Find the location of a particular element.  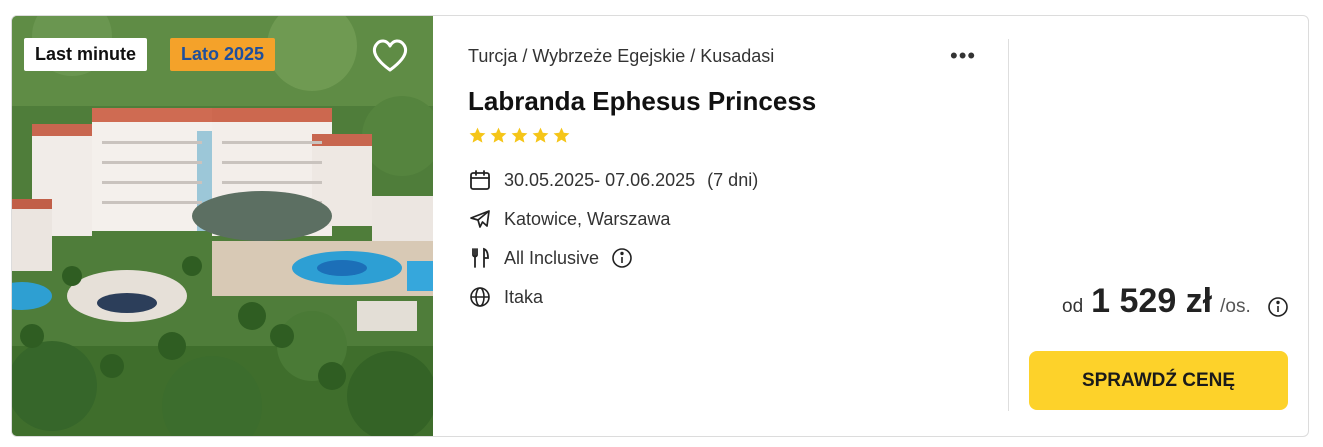

badge-last-minute: Last minute is located at coordinates (86, 54).